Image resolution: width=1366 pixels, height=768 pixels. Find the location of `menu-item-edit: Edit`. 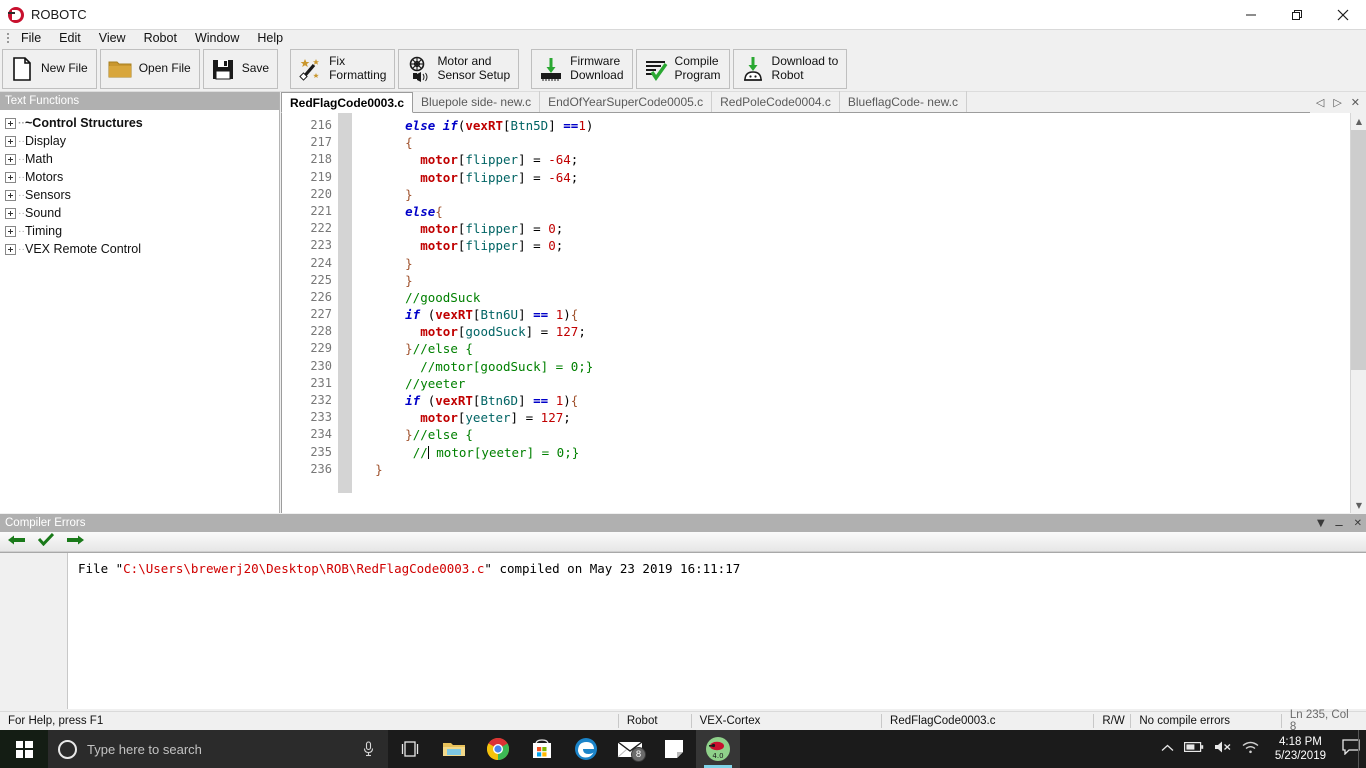

menu-item-edit: Edit is located at coordinates (70, 38).